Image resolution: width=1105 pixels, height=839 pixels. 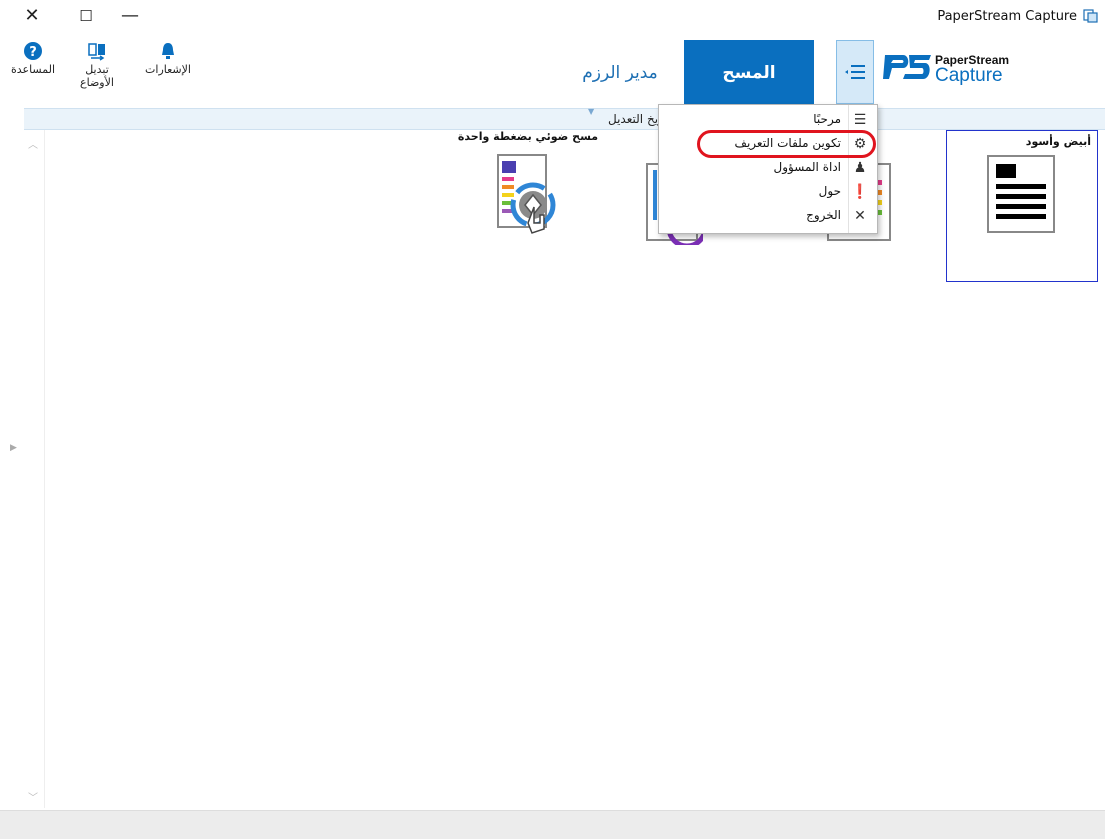 I want to click on bell-icon, so click(x=168, y=51).